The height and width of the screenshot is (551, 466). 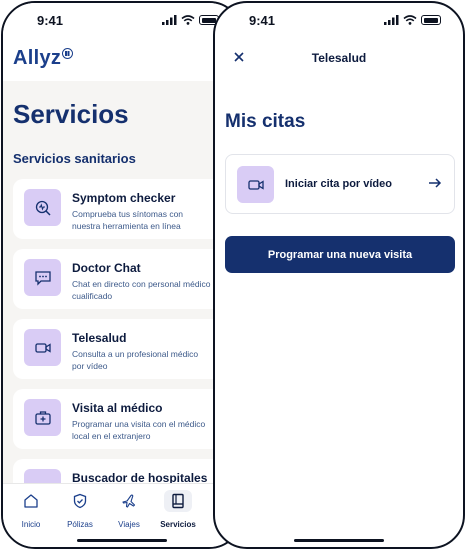 I want to click on chat-bubble-icon, so click(x=42, y=277).